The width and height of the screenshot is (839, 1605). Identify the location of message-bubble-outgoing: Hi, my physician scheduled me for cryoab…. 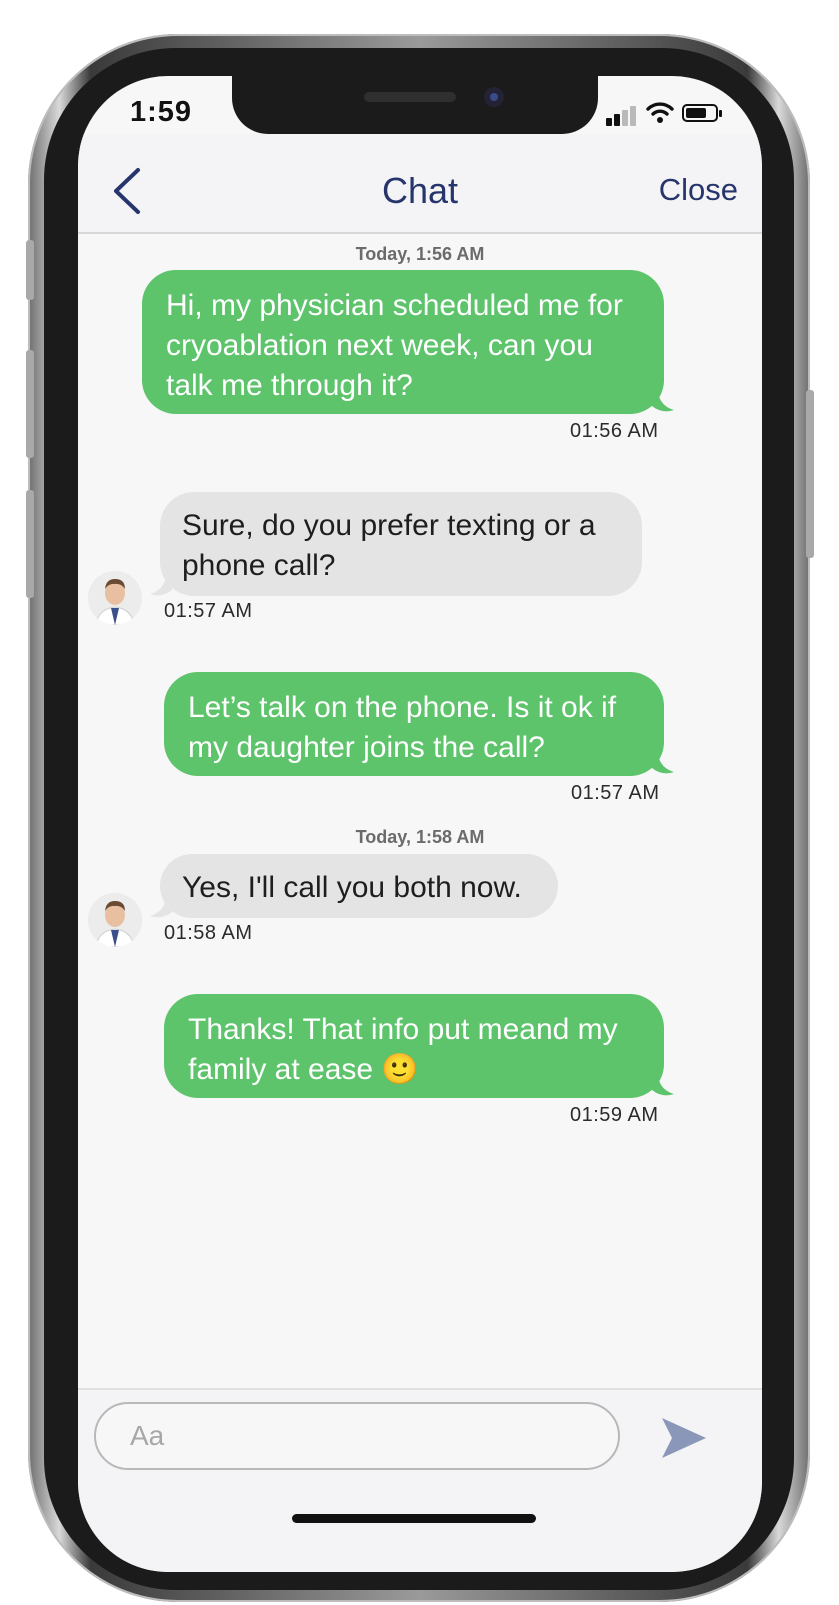
(403, 342).